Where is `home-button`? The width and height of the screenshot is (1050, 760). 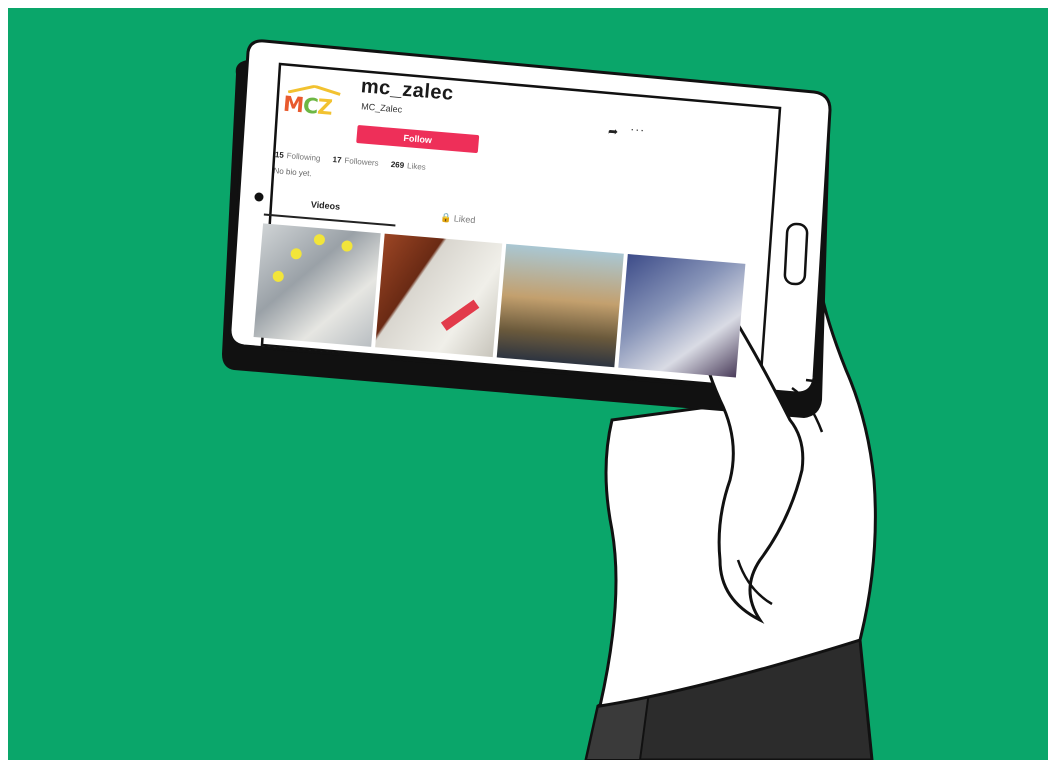
home-button is located at coordinates (796, 254).